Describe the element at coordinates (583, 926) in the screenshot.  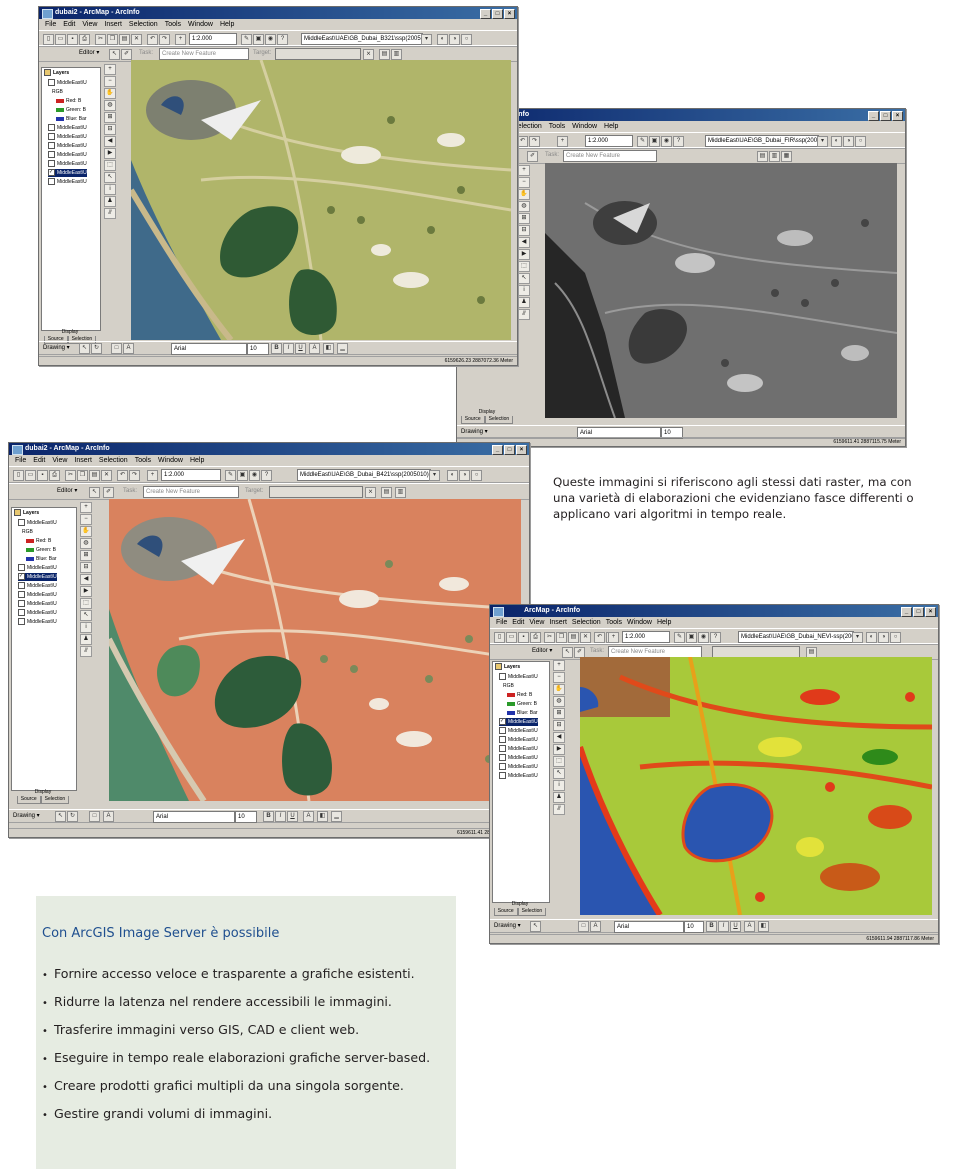
I see `rectangle-icon: □` at that location.